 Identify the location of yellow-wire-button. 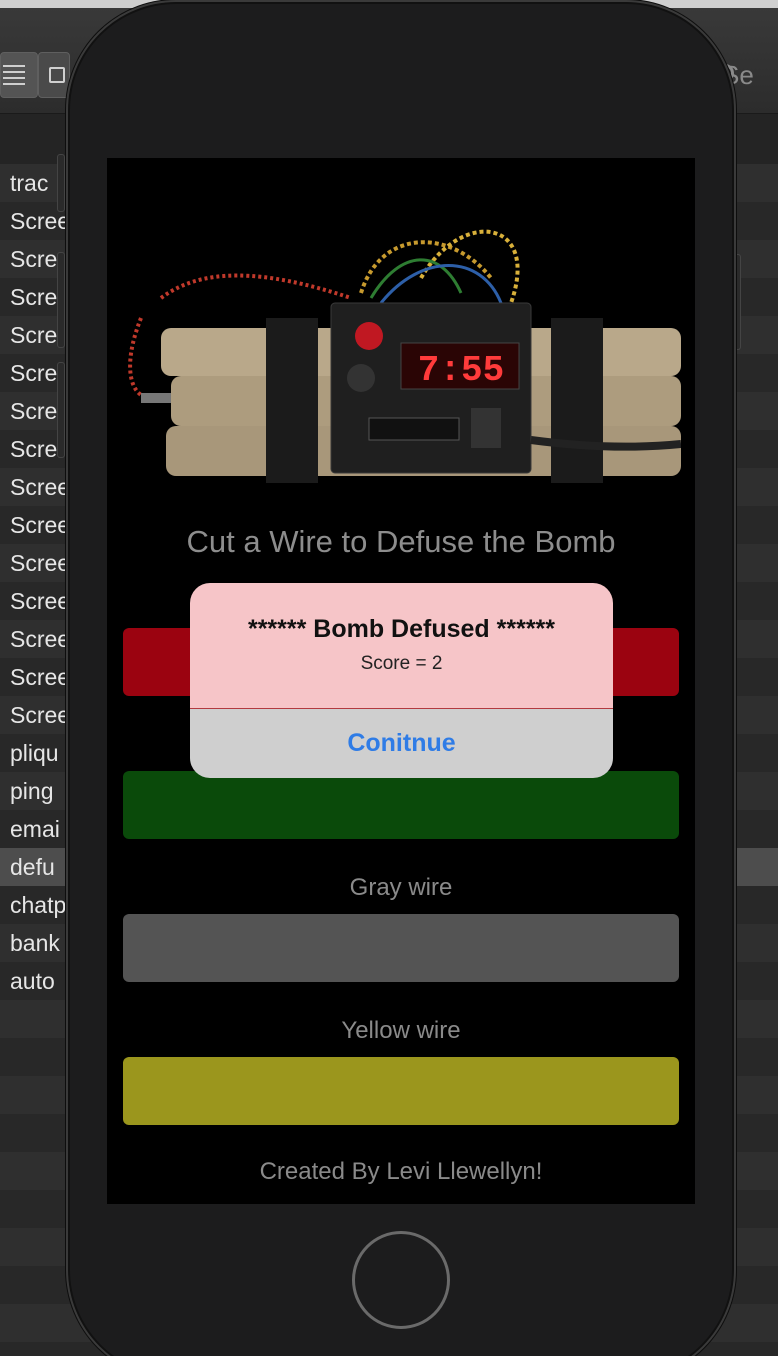
(401, 1091).